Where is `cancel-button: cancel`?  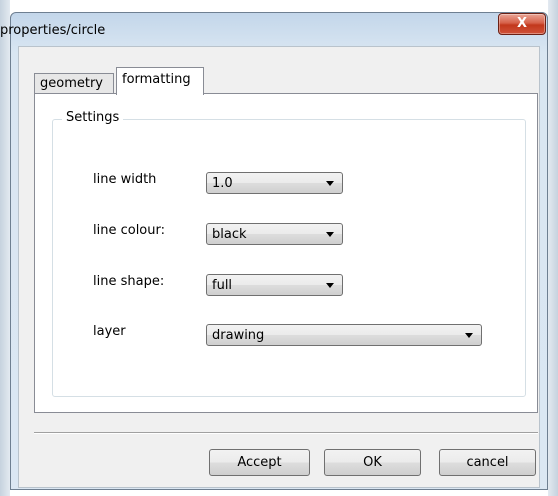
cancel-button: cancel is located at coordinates (487, 462).